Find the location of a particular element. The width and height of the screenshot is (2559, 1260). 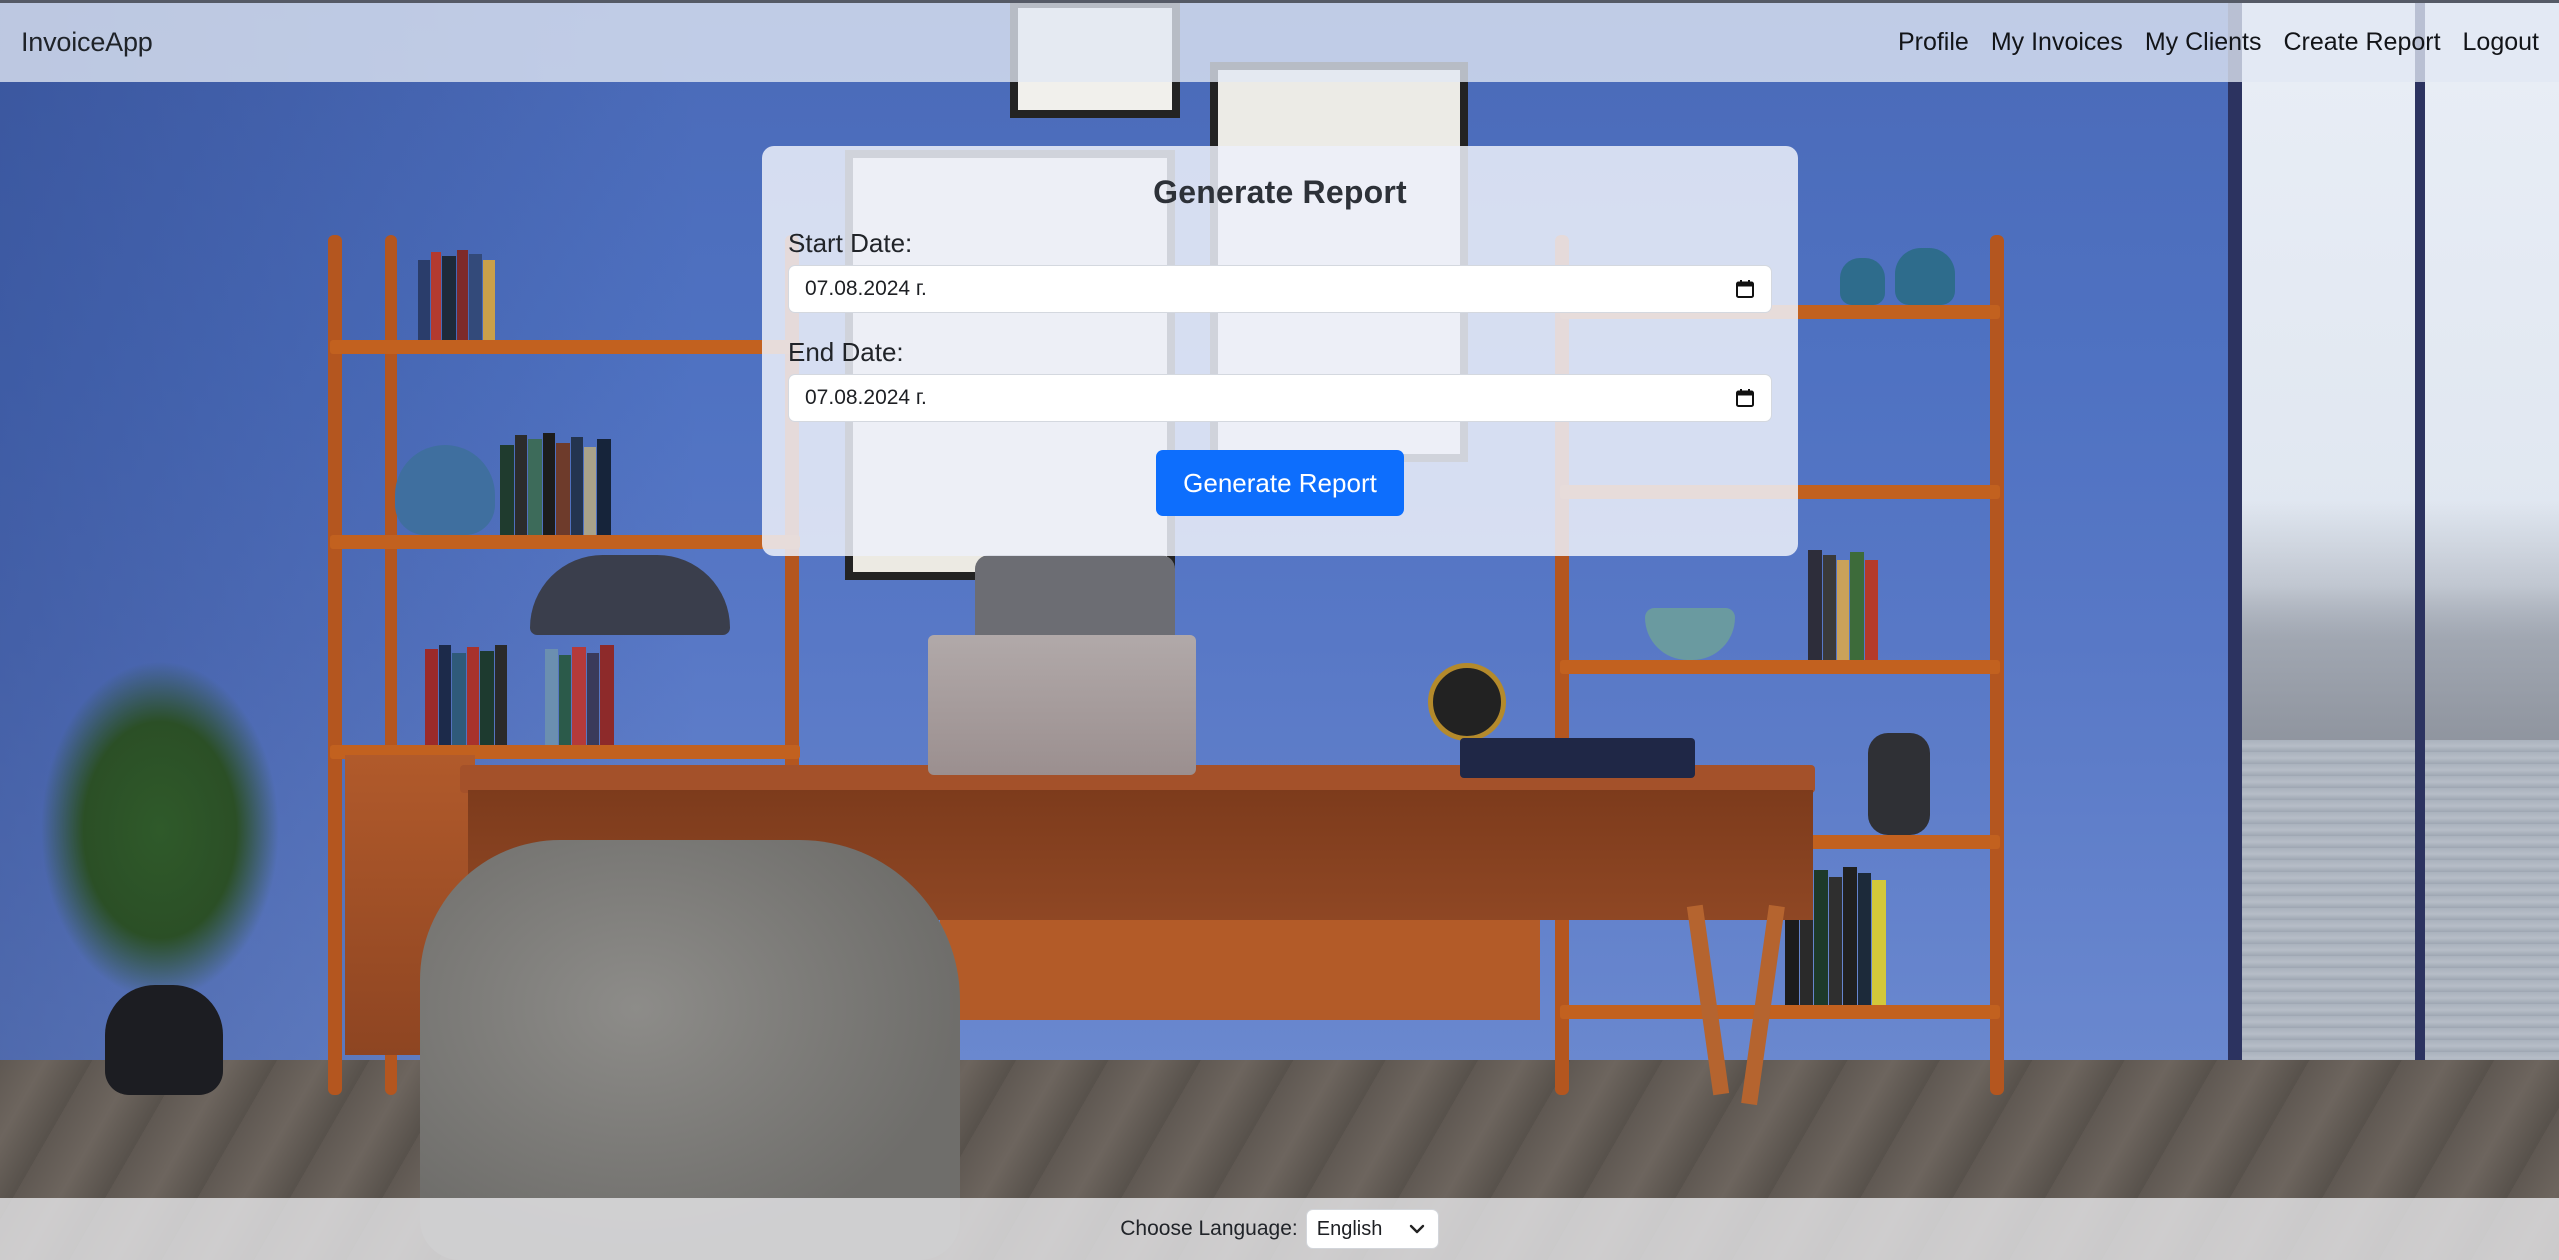

window-city is located at coordinates (2399, 620).